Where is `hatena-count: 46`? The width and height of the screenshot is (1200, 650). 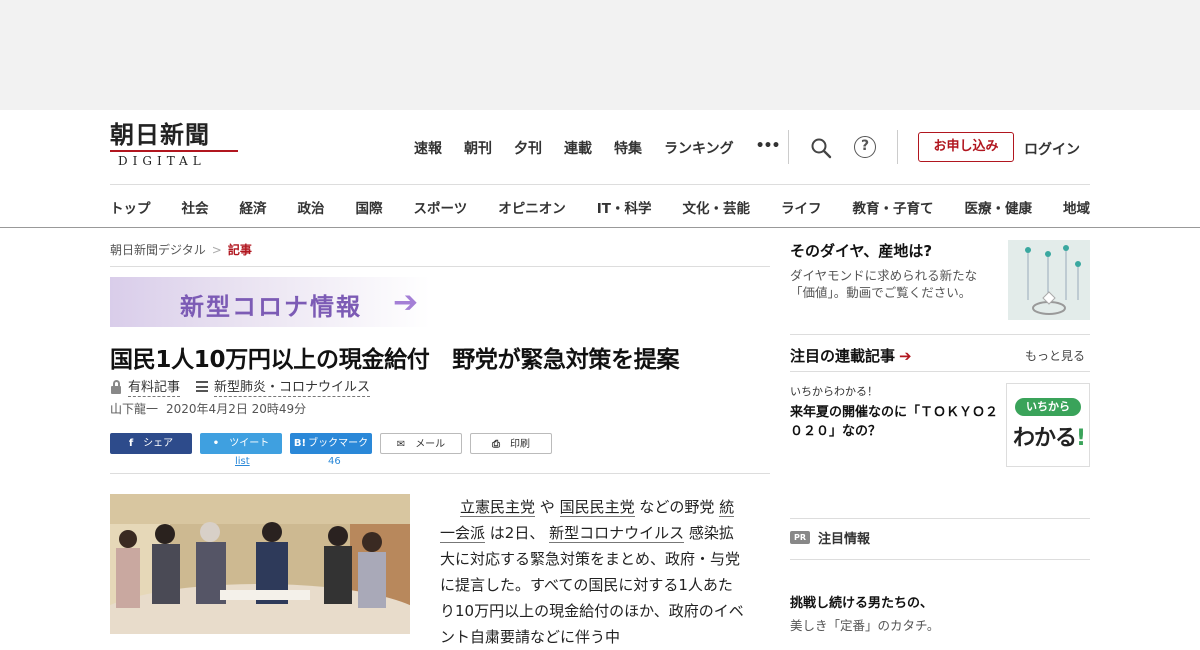
hatena-count: 46 is located at coordinates (334, 461).